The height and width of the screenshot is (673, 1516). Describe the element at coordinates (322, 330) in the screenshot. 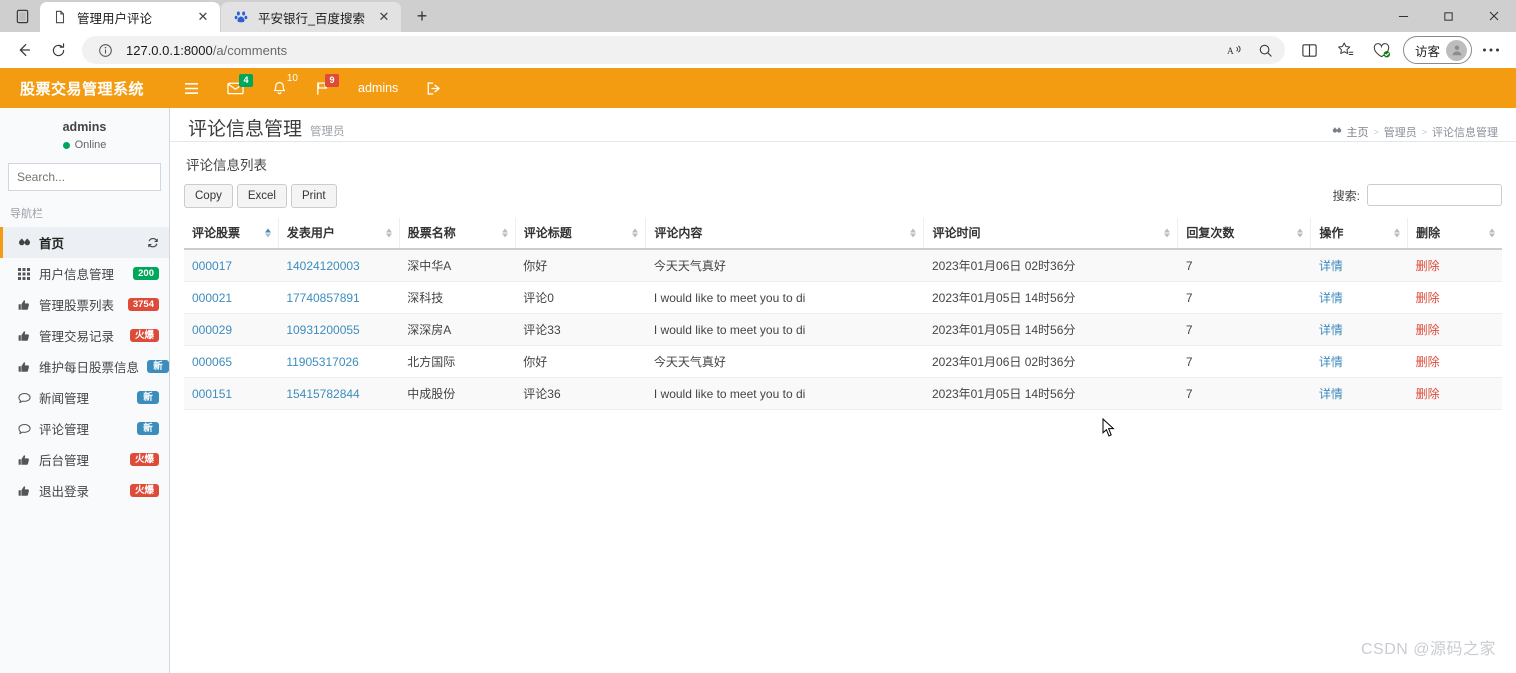

I see `cell-user-anchor: 10931200055` at that location.